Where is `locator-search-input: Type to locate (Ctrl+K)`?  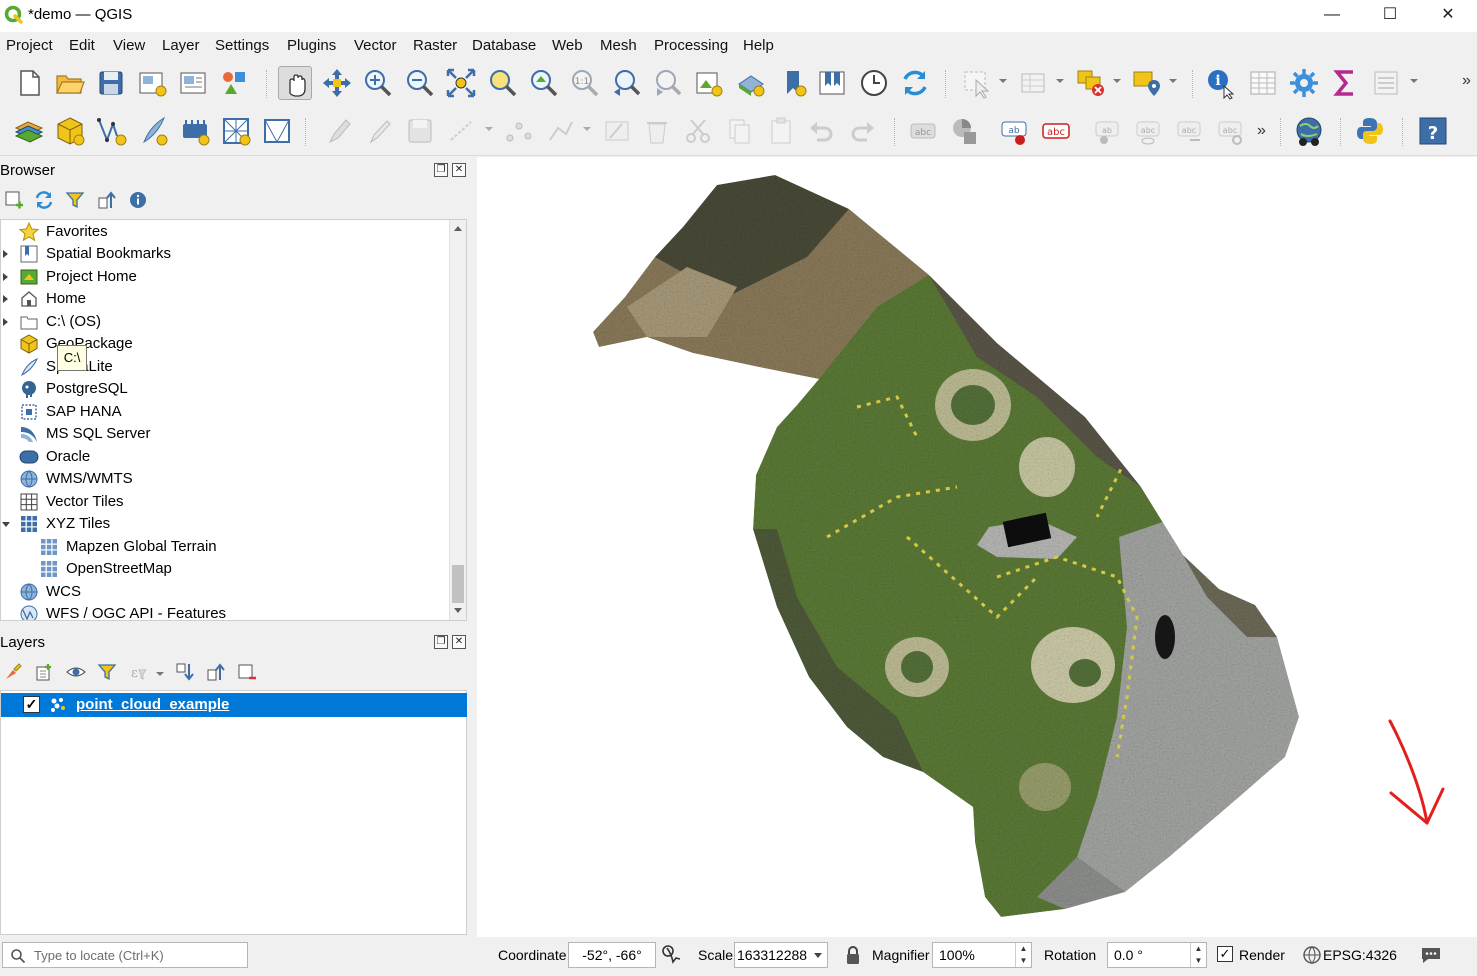 locator-search-input: Type to locate (Ctrl+K) is located at coordinates (125, 955).